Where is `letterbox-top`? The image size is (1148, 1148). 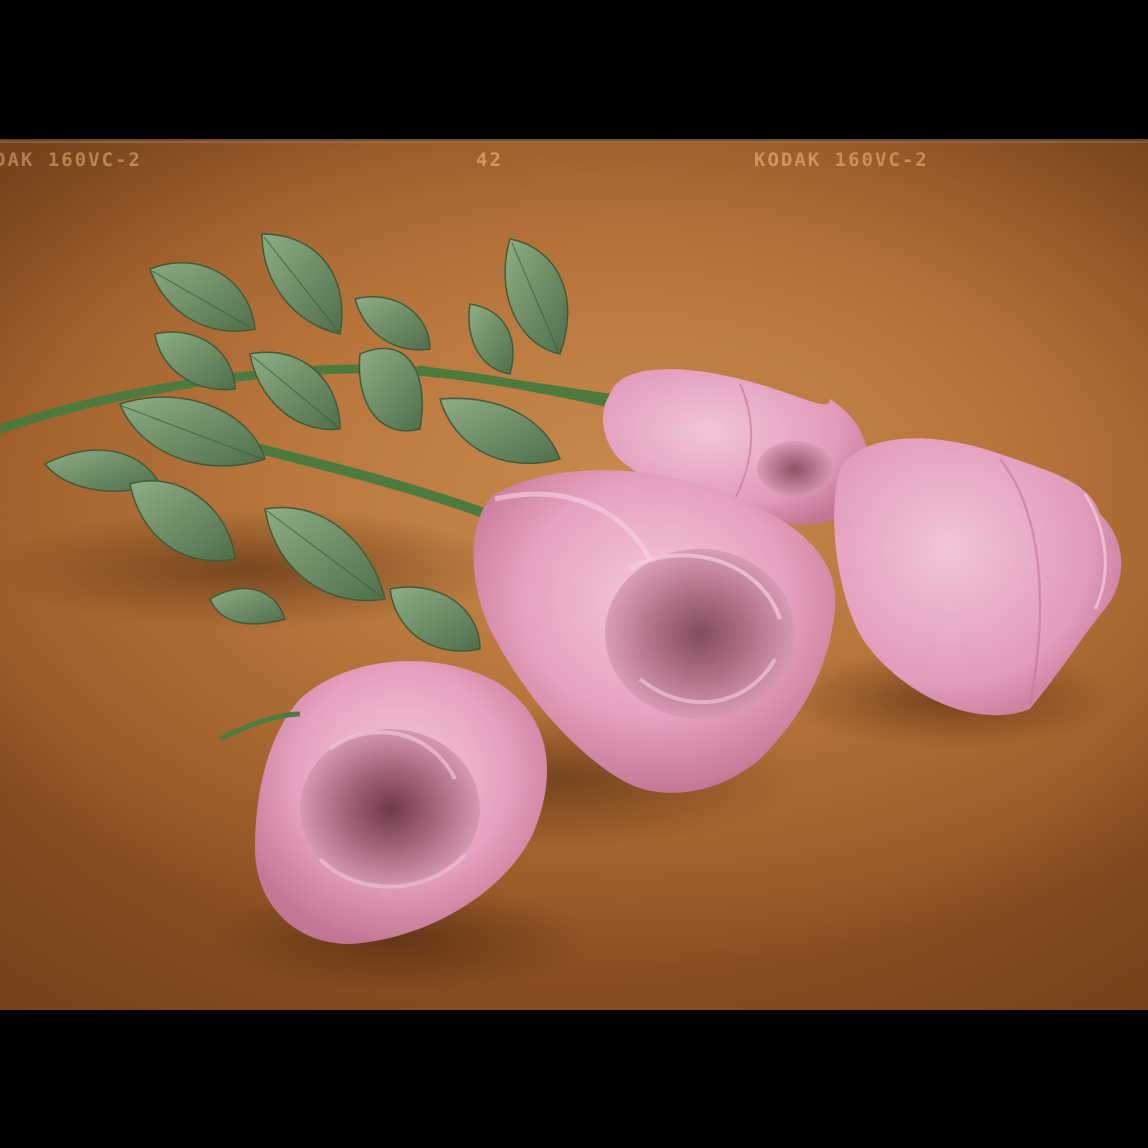
letterbox-top is located at coordinates (574, 69).